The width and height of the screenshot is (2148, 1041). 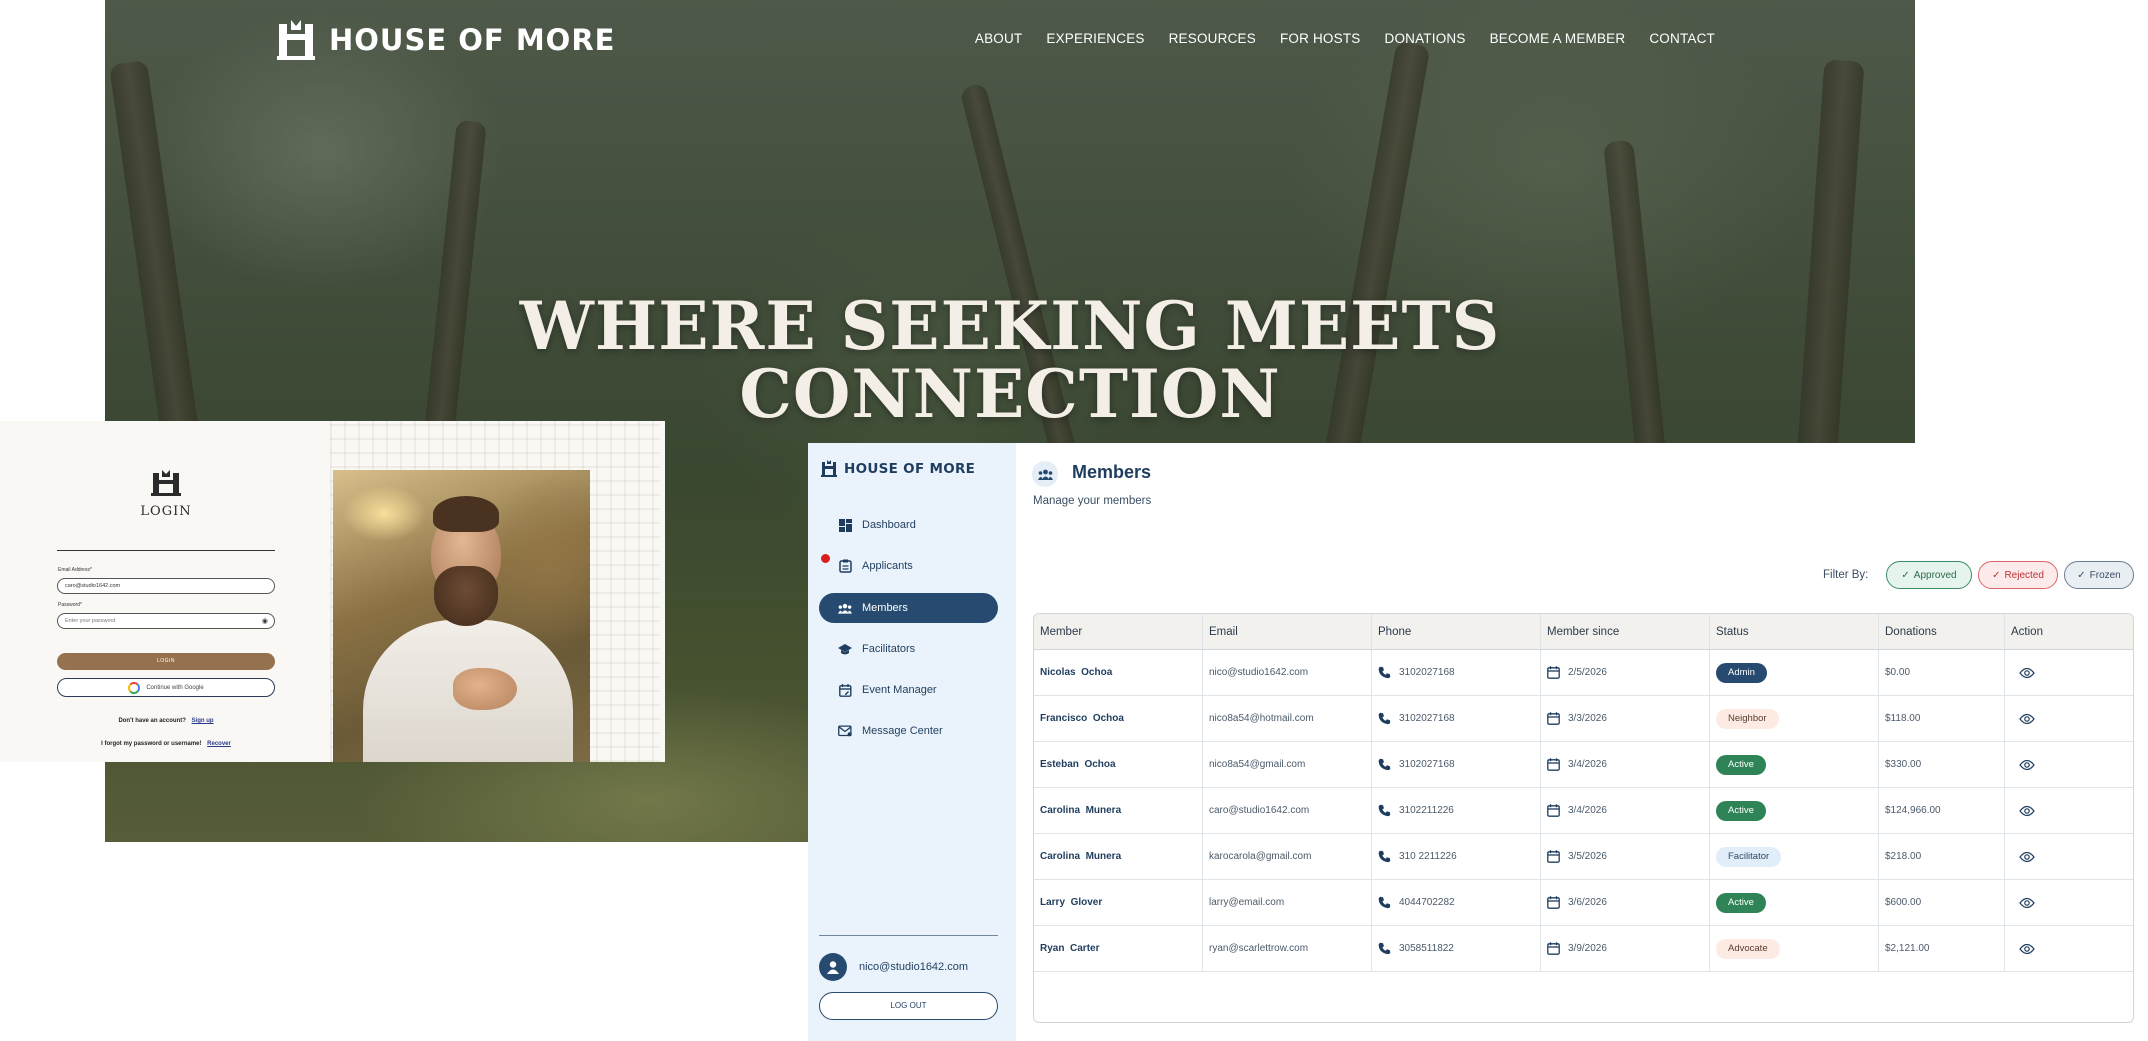 What do you see at coordinates (166, 621) in the screenshot?
I see `password-field: Enter your password ◉` at bounding box center [166, 621].